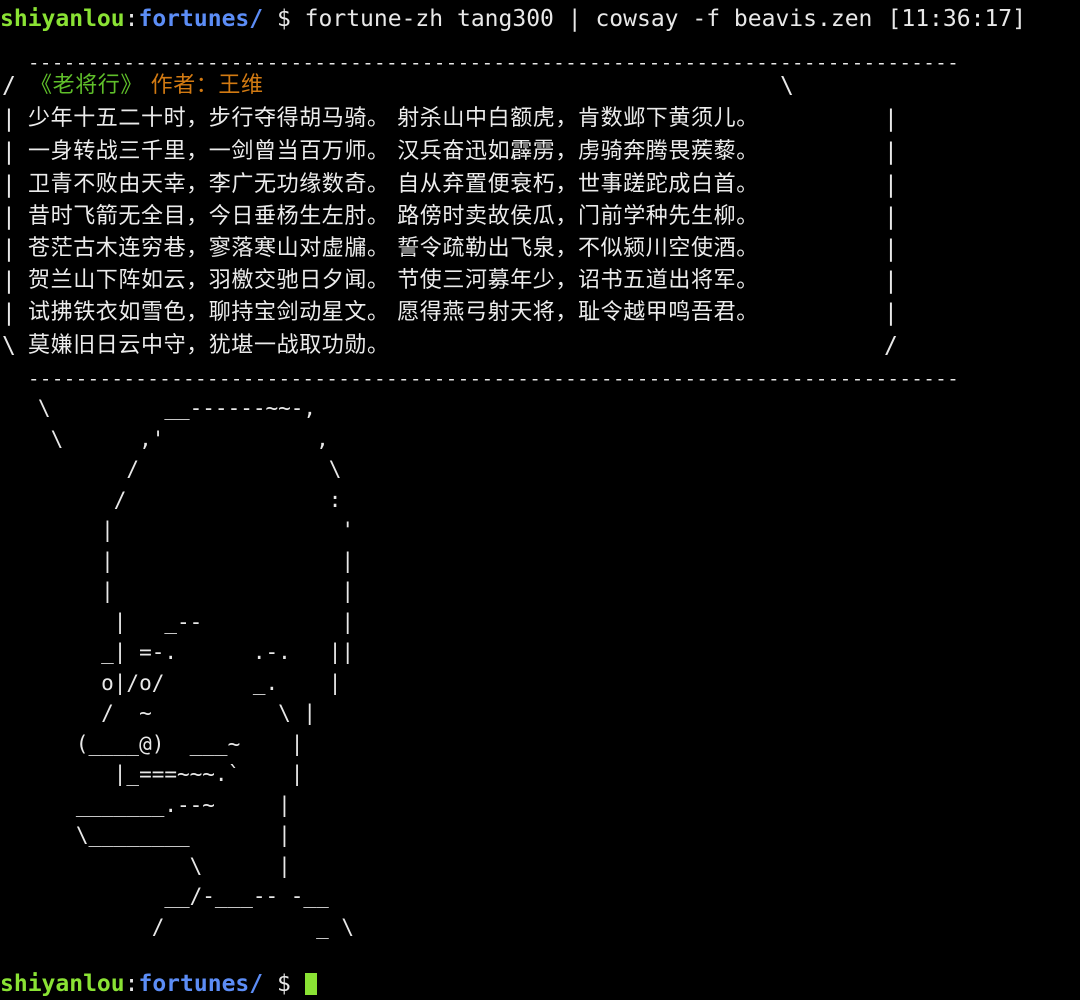  What do you see at coordinates (787, 86) in the screenshot?
I see `bubble-edge-right: \` at bounding box center [787, 86].